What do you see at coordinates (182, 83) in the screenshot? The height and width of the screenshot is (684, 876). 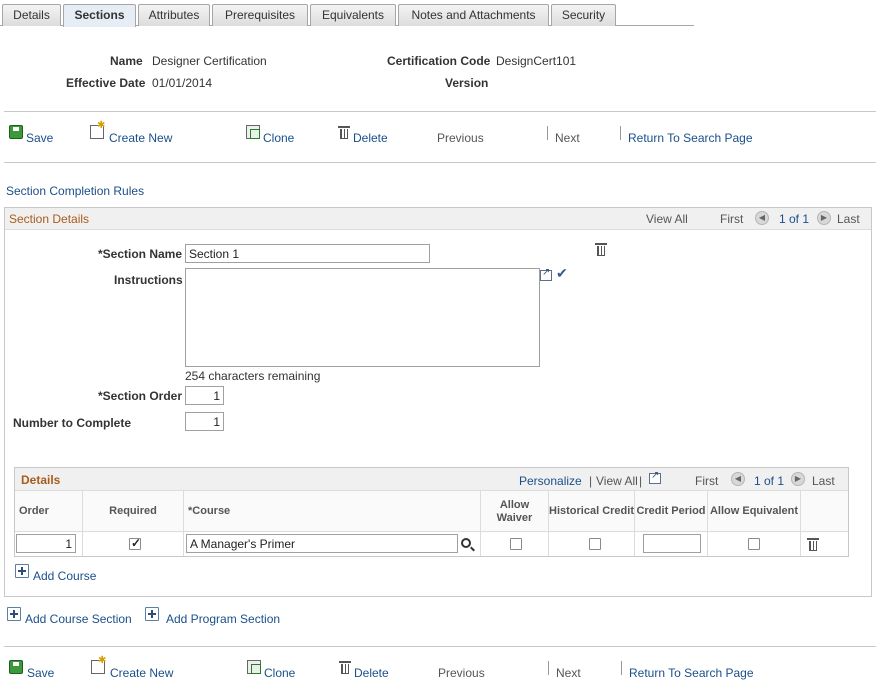 I see `effective-date-value: 01/01/2014` at bounding box center [182, 83].